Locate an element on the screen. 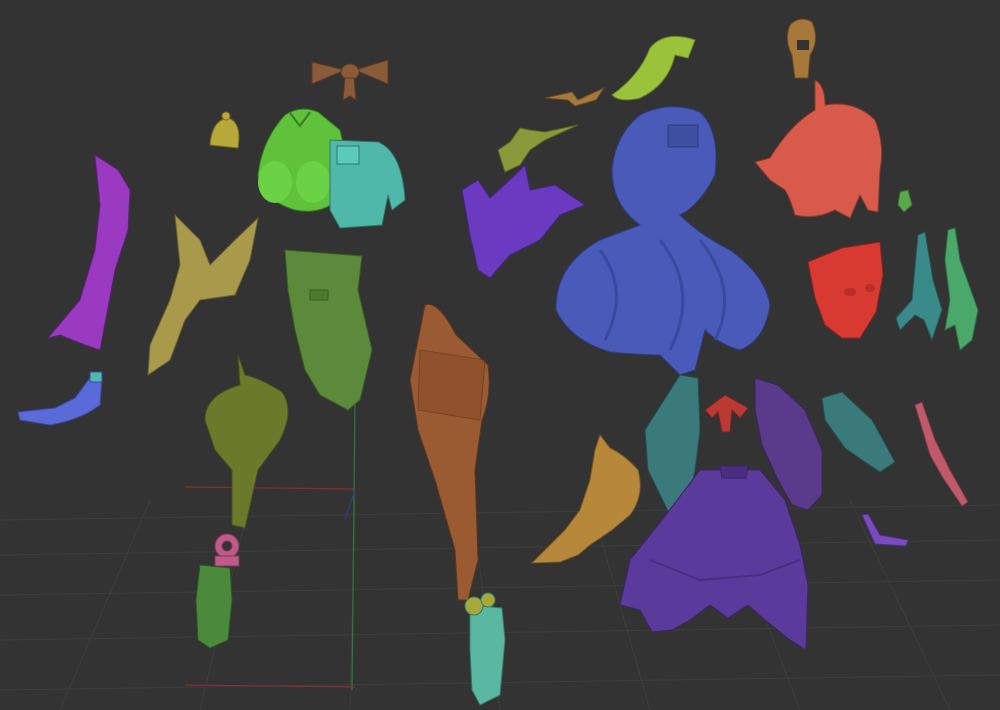 The image size is (1000, 710). tiny-green-piece is located at coordinates (905, 201).